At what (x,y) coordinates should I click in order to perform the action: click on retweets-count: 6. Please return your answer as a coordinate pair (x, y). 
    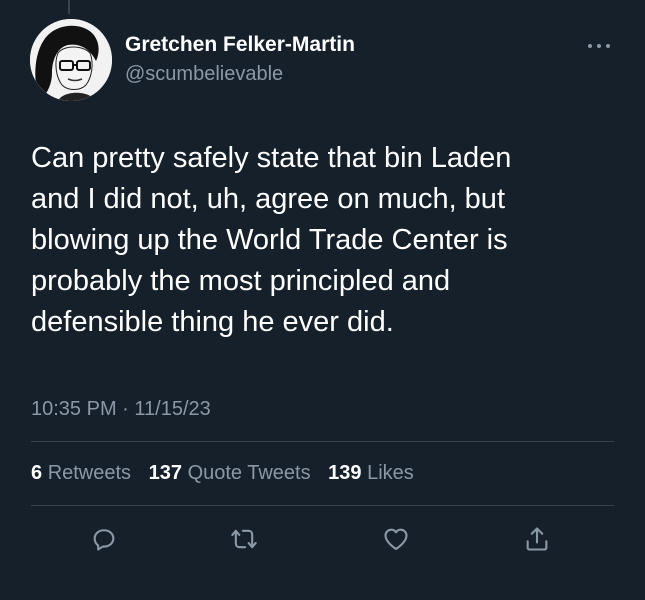
    Looking at the image, I should click on (37, 473).